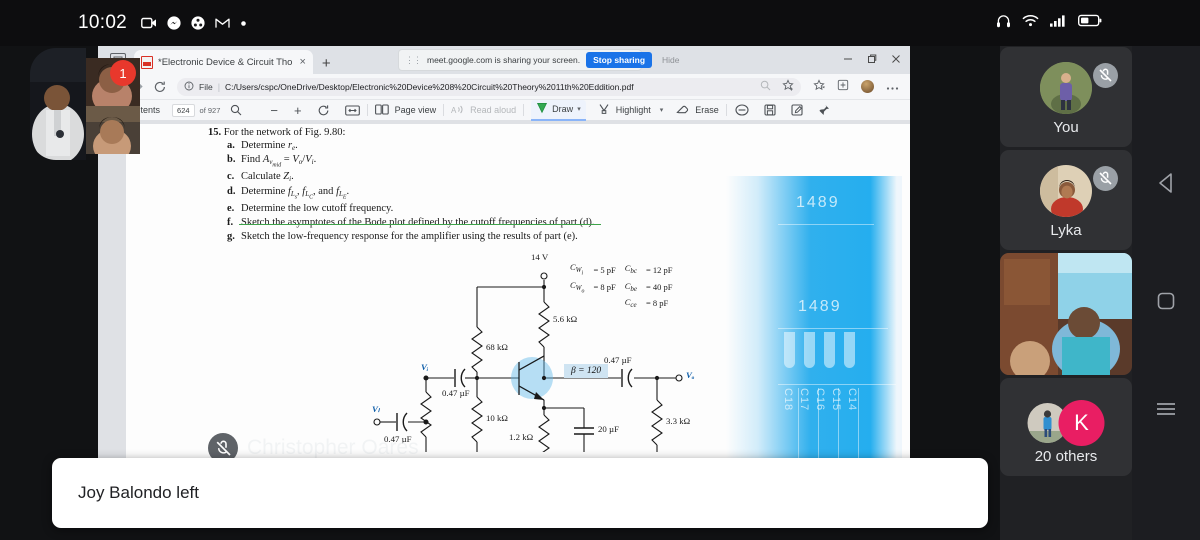 Image resolution: width=1200 pixels, height=540 pixels. Describe the element at coordinates (524, 110) in the screenshot. I see `divider` at that location.